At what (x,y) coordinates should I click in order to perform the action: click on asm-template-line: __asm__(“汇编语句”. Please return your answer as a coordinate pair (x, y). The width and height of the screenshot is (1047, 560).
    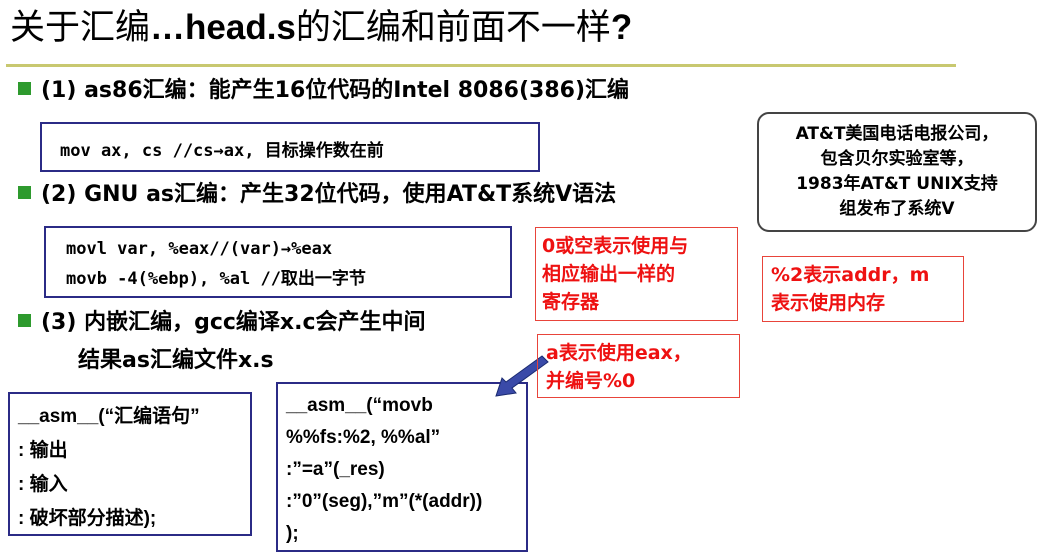
    Looking at the image, I should click on (109, 416).